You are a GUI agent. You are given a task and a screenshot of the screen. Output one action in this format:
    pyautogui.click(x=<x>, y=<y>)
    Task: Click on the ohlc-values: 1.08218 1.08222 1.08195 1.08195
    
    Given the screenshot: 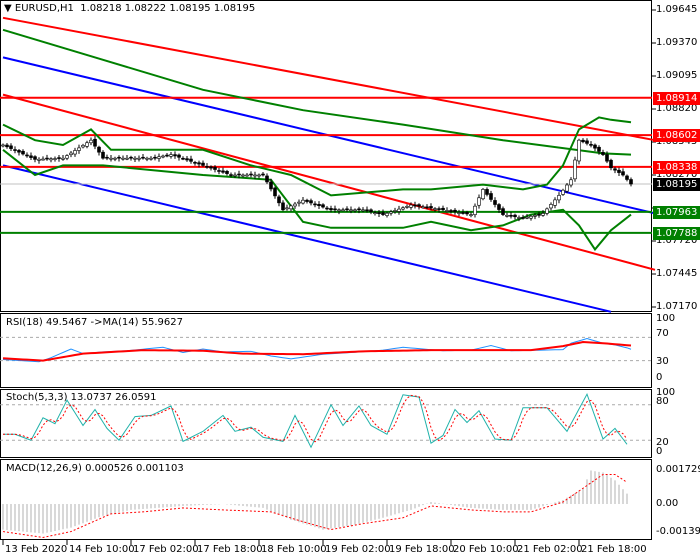 What is the action you would take?
    pyautogui.click(x=168, y=8)
    